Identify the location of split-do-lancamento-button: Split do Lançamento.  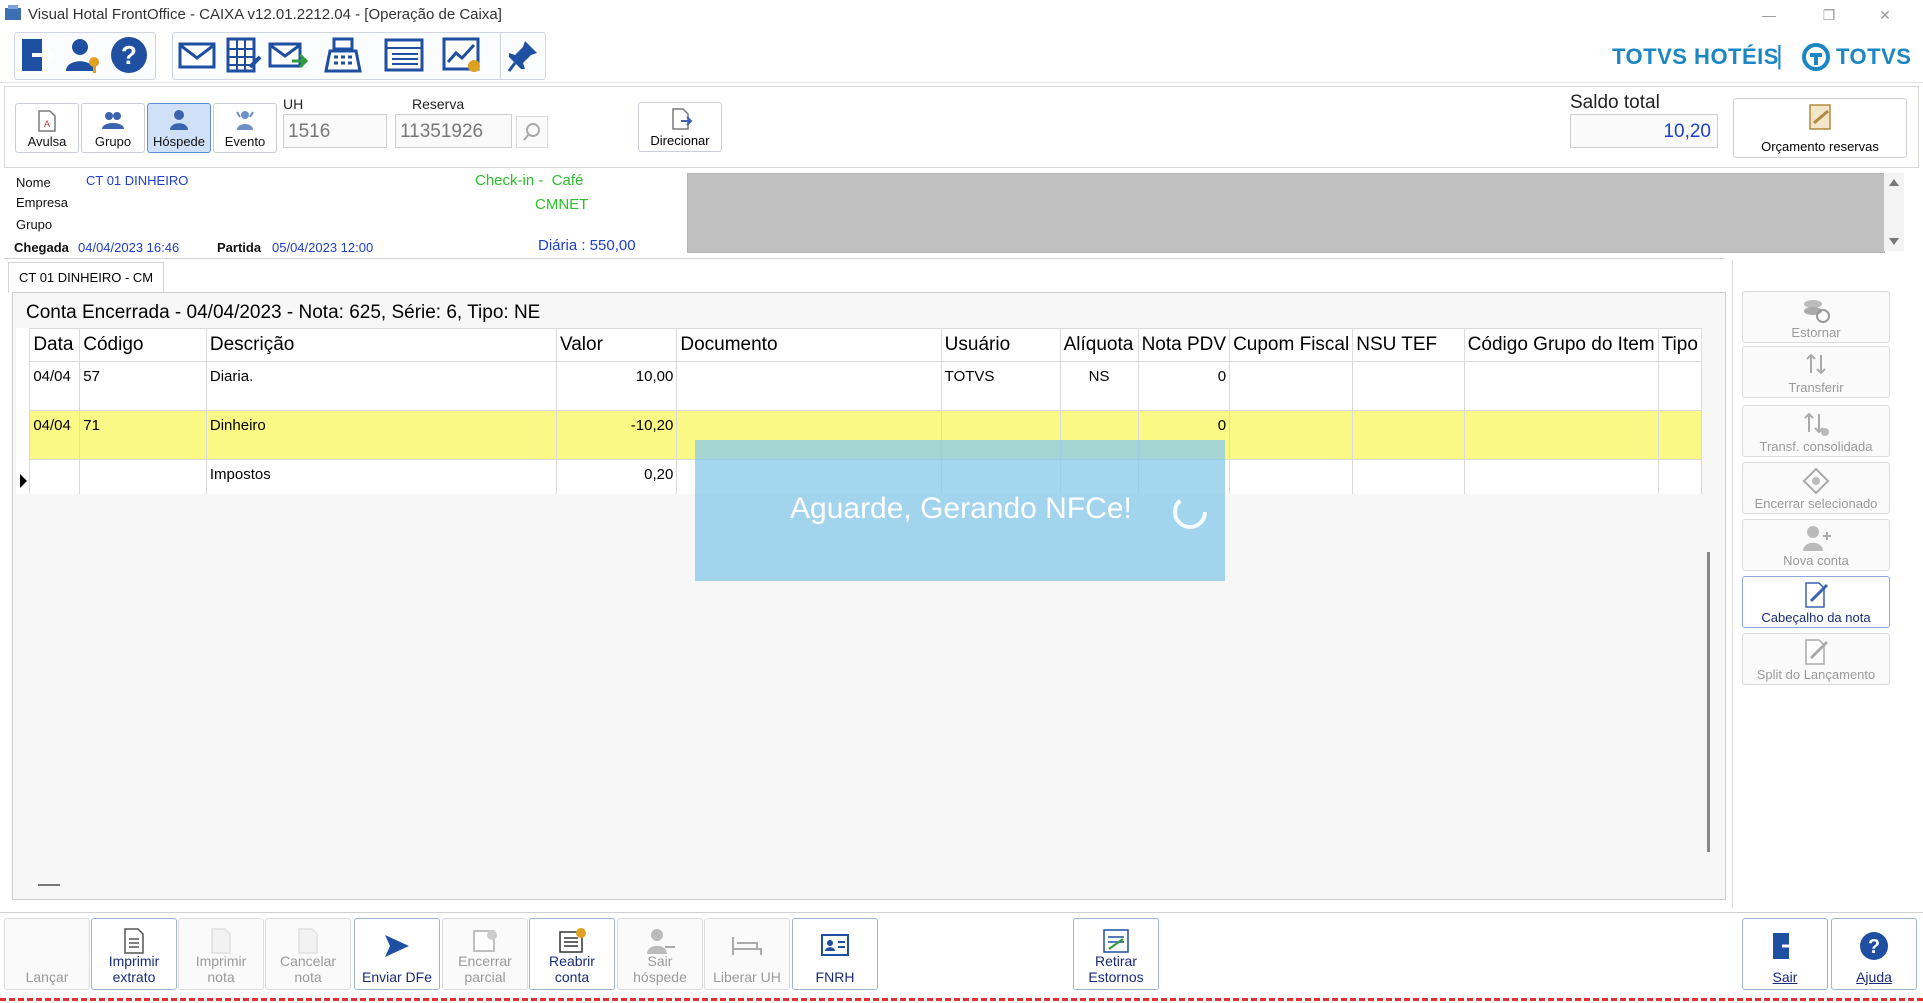
(1816, 659).